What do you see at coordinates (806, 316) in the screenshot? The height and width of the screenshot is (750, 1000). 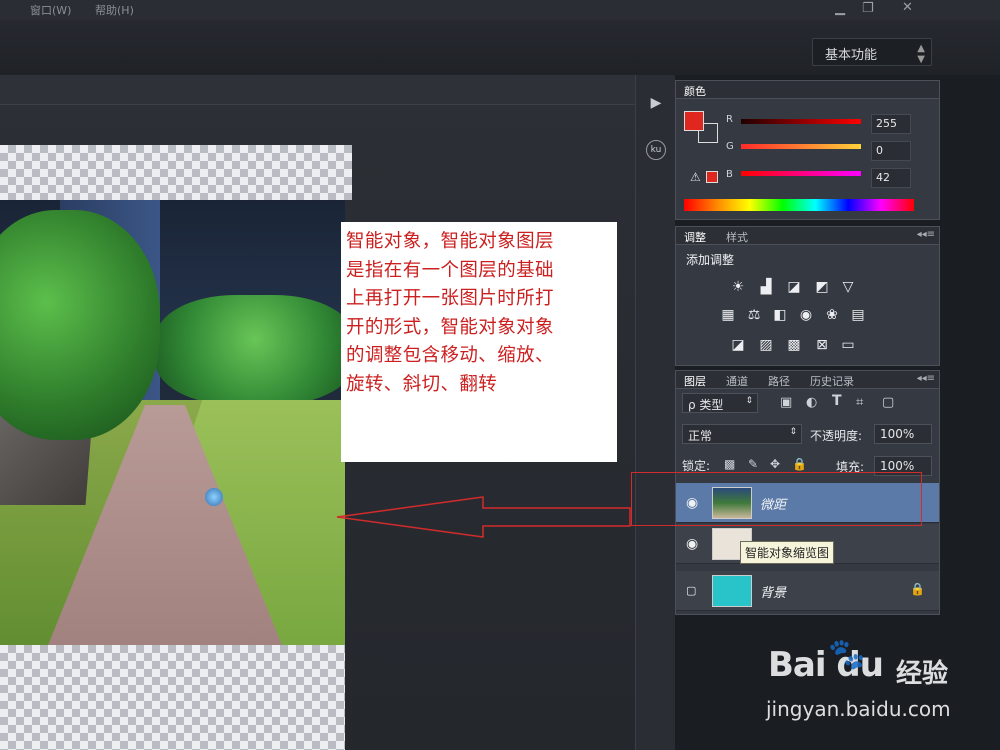 I see `photo-filter-icon: ◉` at bounding box center [806, 316].